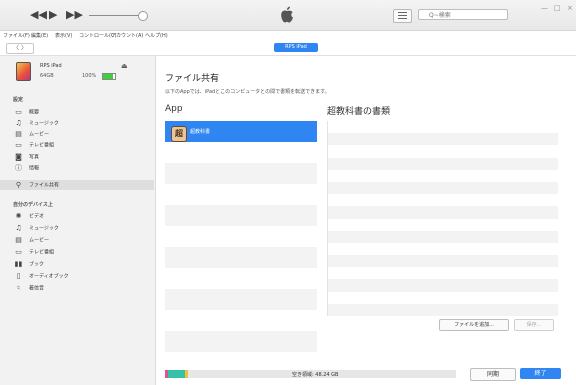  Describe the element at coordinates (18, 168) in the screenshot. I see `info-icon: ⓘ` at that location.